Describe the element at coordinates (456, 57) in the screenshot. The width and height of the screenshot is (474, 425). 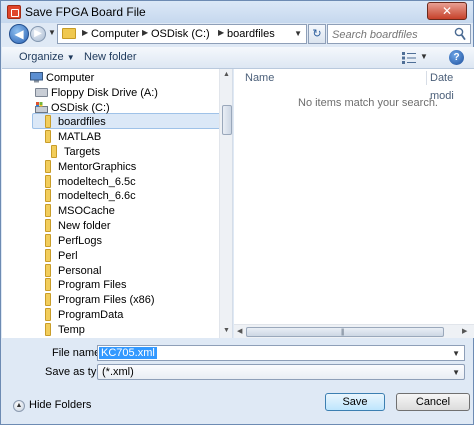
I see `help-icon: ?` at that location.